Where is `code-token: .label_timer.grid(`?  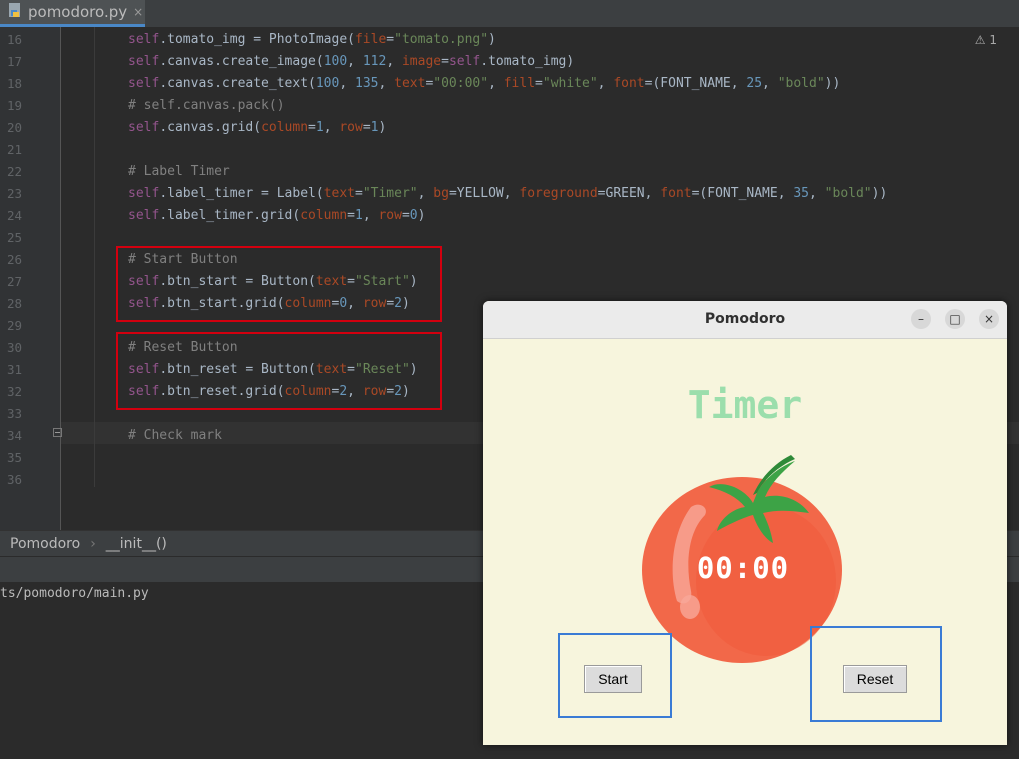
code-token: .label_timer.grid( is located at coordinates (230, 215).